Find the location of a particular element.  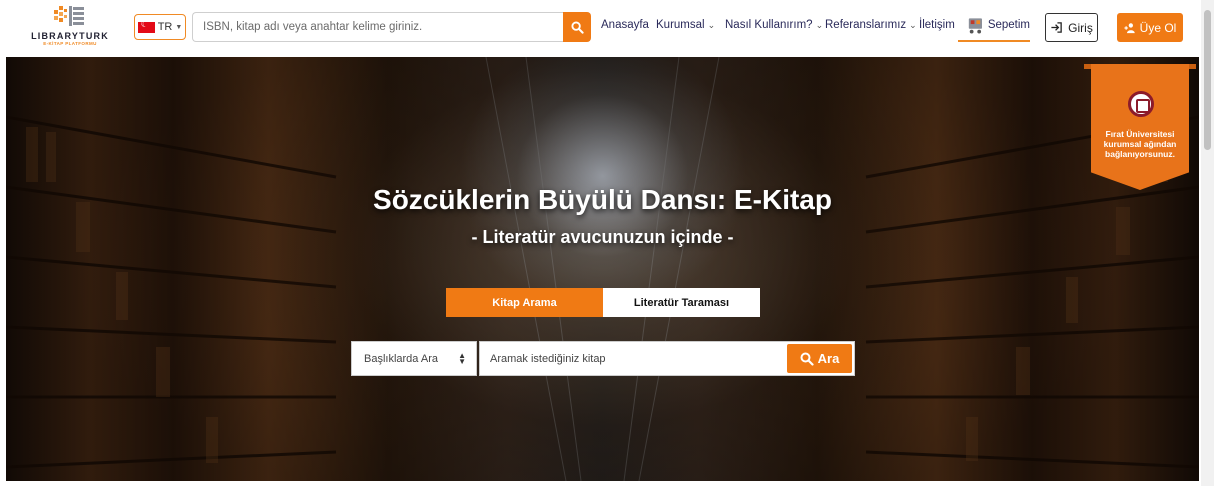

nav-corporate-label: Kurumsal is located at coordinates (680, 25).